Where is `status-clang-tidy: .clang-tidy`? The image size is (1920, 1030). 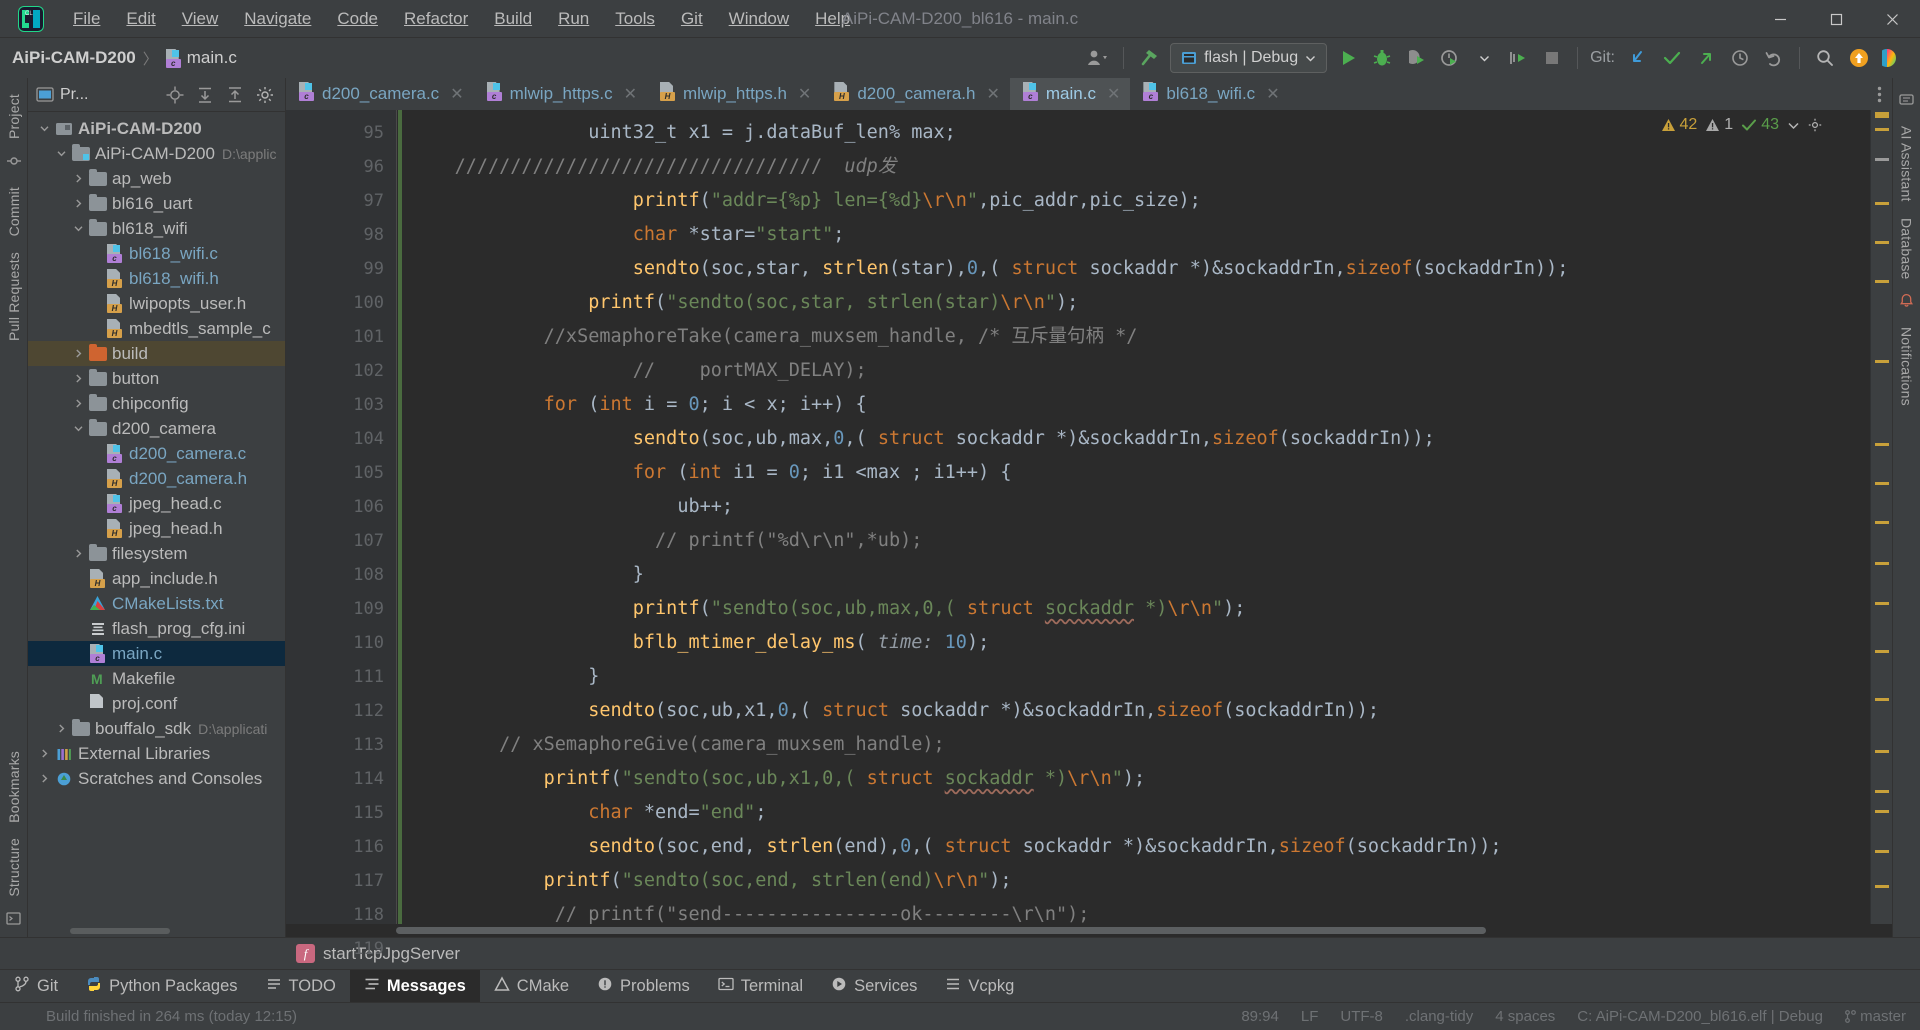 status-clang-tidy: .clang-tidy is located at coordinates (1439, 1016).